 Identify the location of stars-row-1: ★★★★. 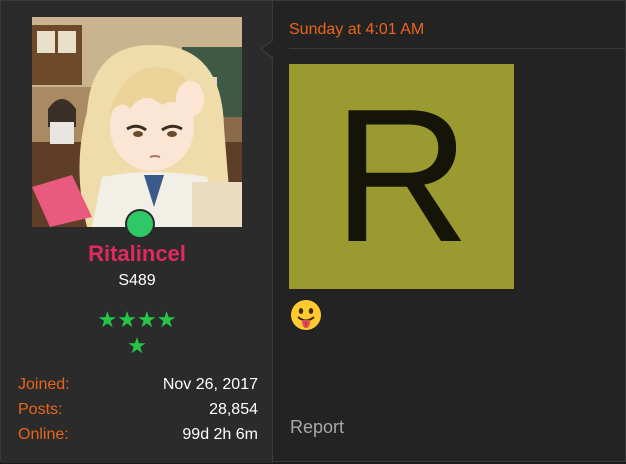
(137, 319).